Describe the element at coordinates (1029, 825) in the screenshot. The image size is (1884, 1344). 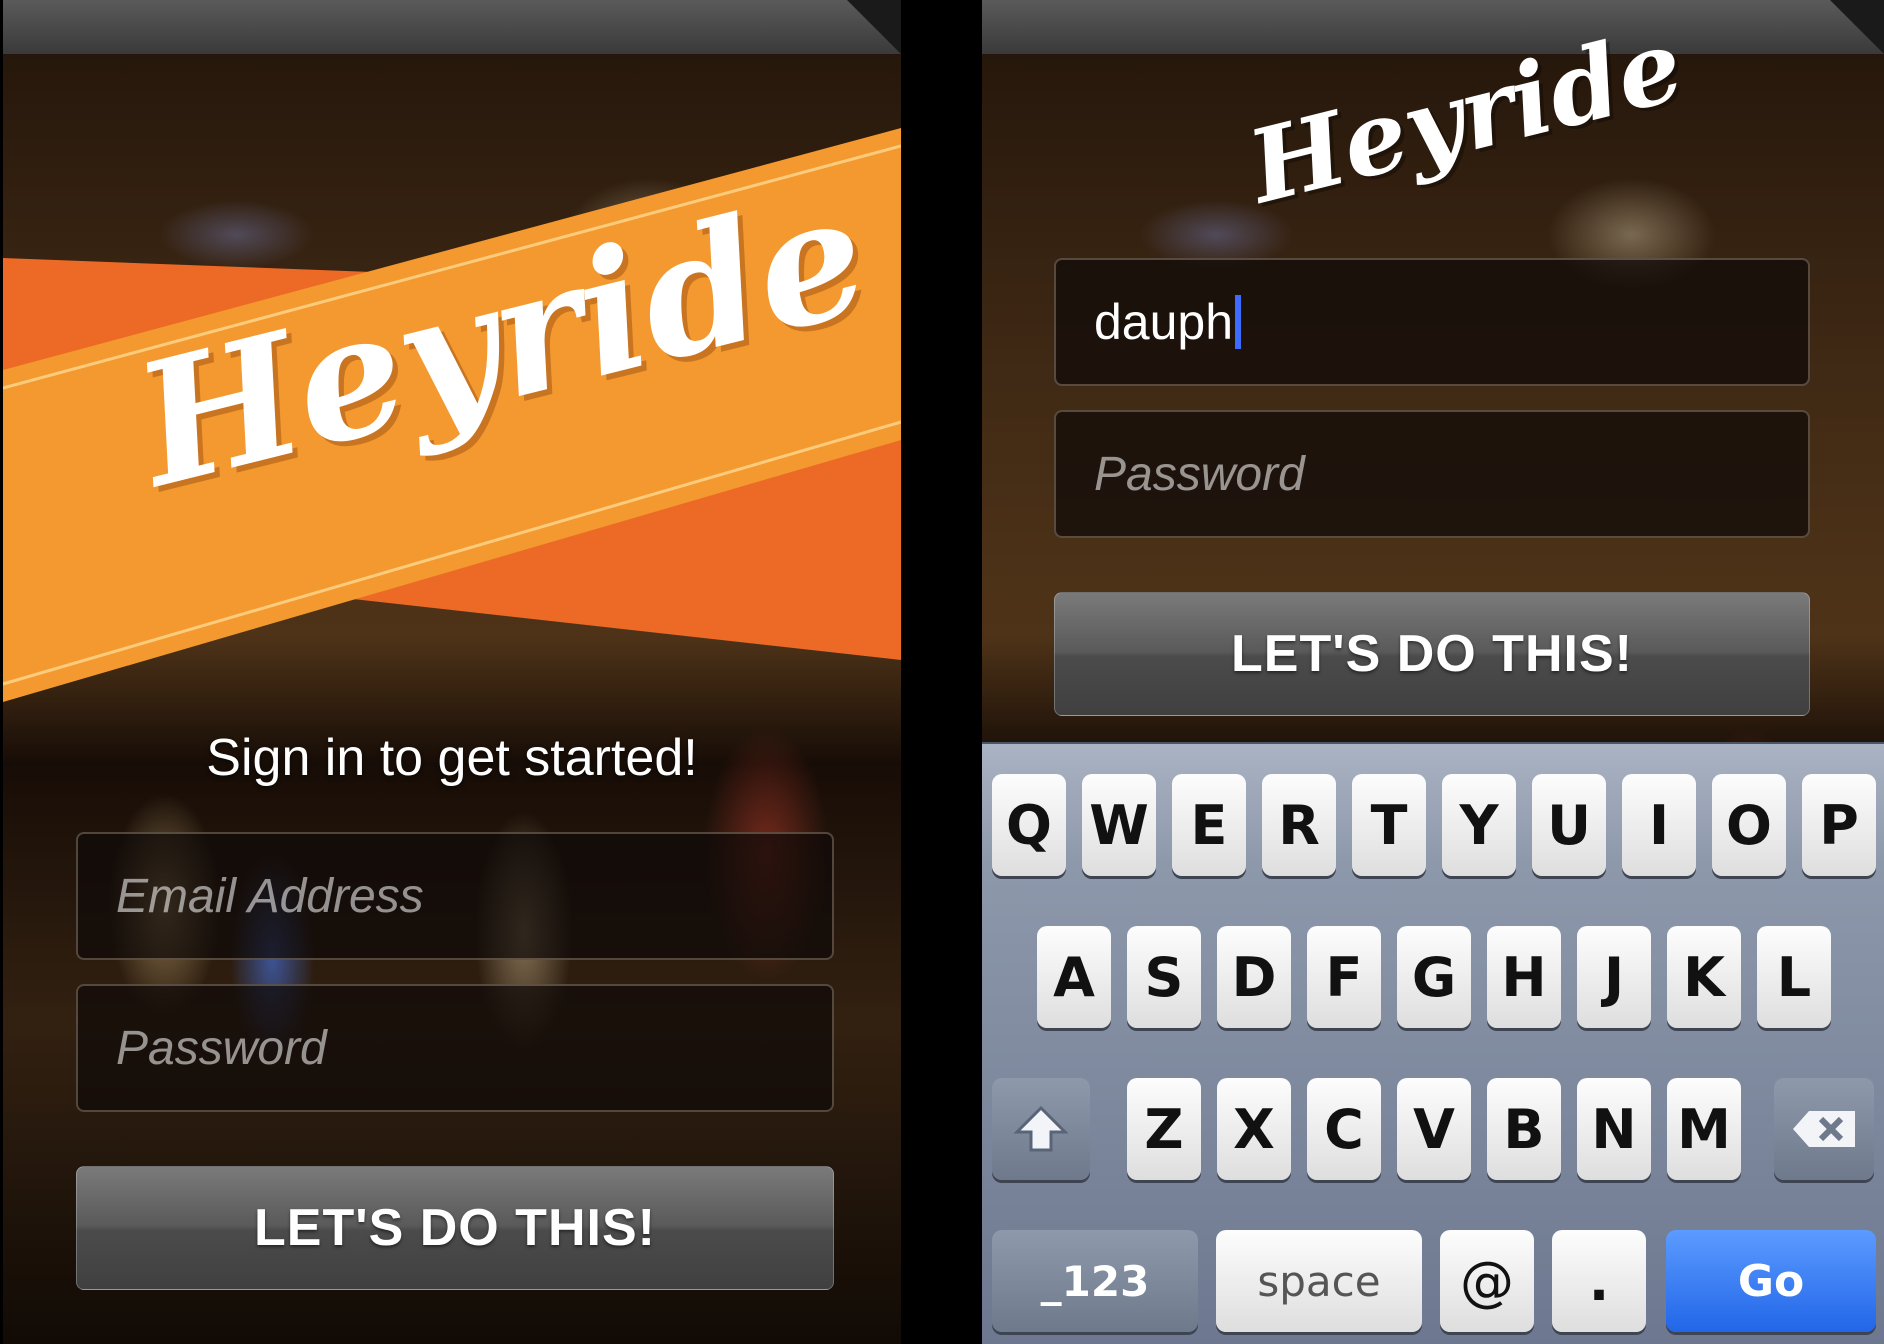
I see `key-q: Q` at that location.